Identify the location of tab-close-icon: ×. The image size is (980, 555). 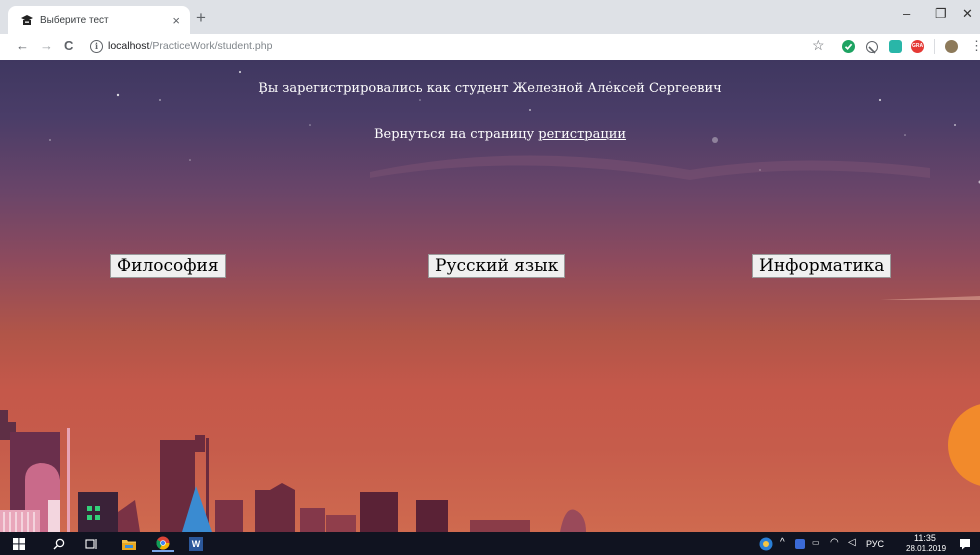
(176, 20).